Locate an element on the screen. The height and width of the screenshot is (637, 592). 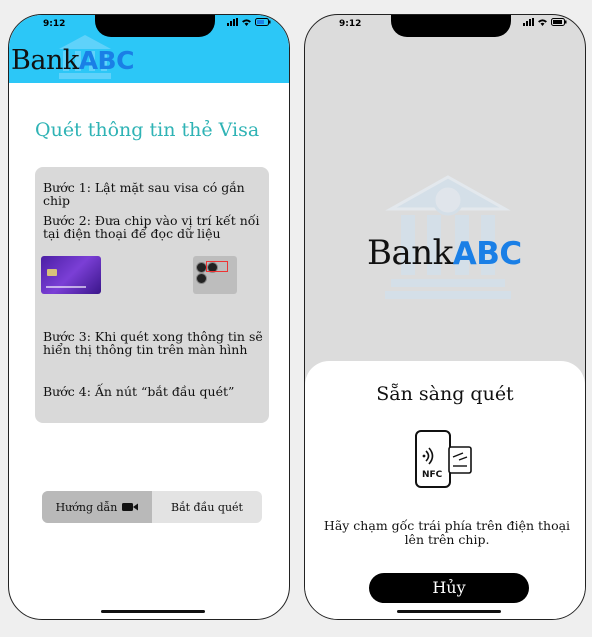
video-camera-icon is located at coordinates (130, 507).